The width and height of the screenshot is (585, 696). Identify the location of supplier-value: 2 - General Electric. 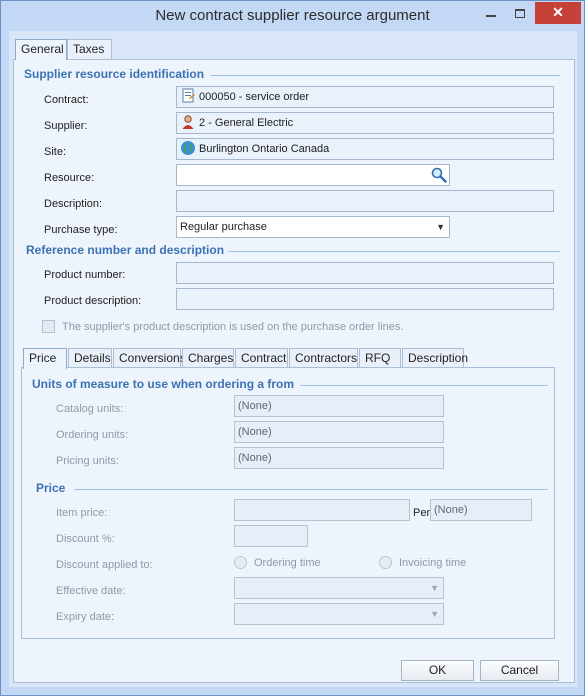
(246, 123).